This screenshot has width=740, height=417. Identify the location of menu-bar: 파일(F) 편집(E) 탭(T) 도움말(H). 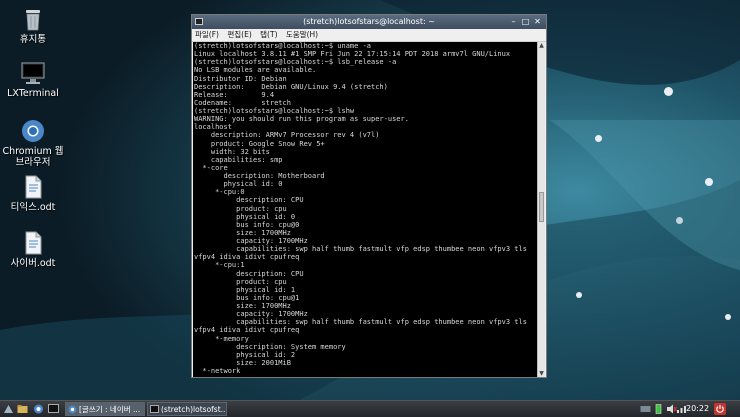
(369, 35).